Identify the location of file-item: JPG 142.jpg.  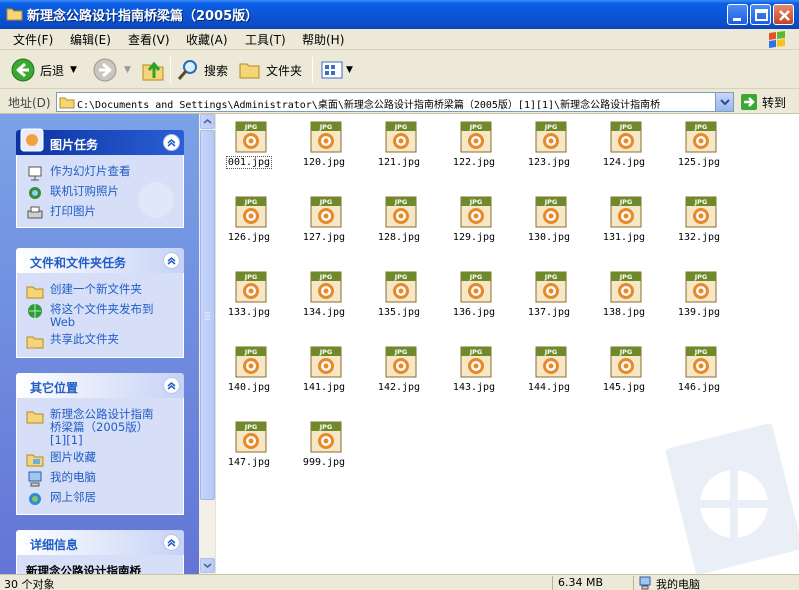
(399, 372).